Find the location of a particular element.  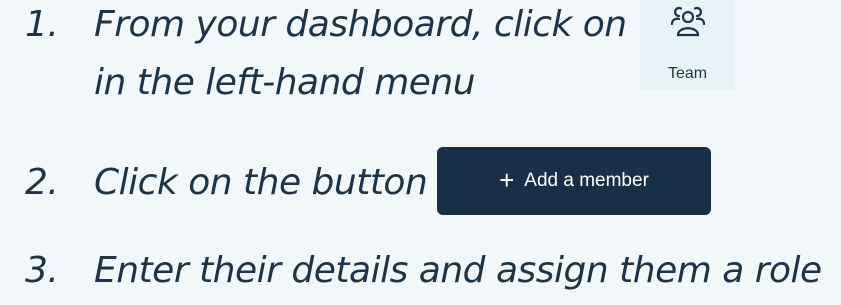

step-1-text-line-2: in the left-hand menu is located at coordinates (285, 82).